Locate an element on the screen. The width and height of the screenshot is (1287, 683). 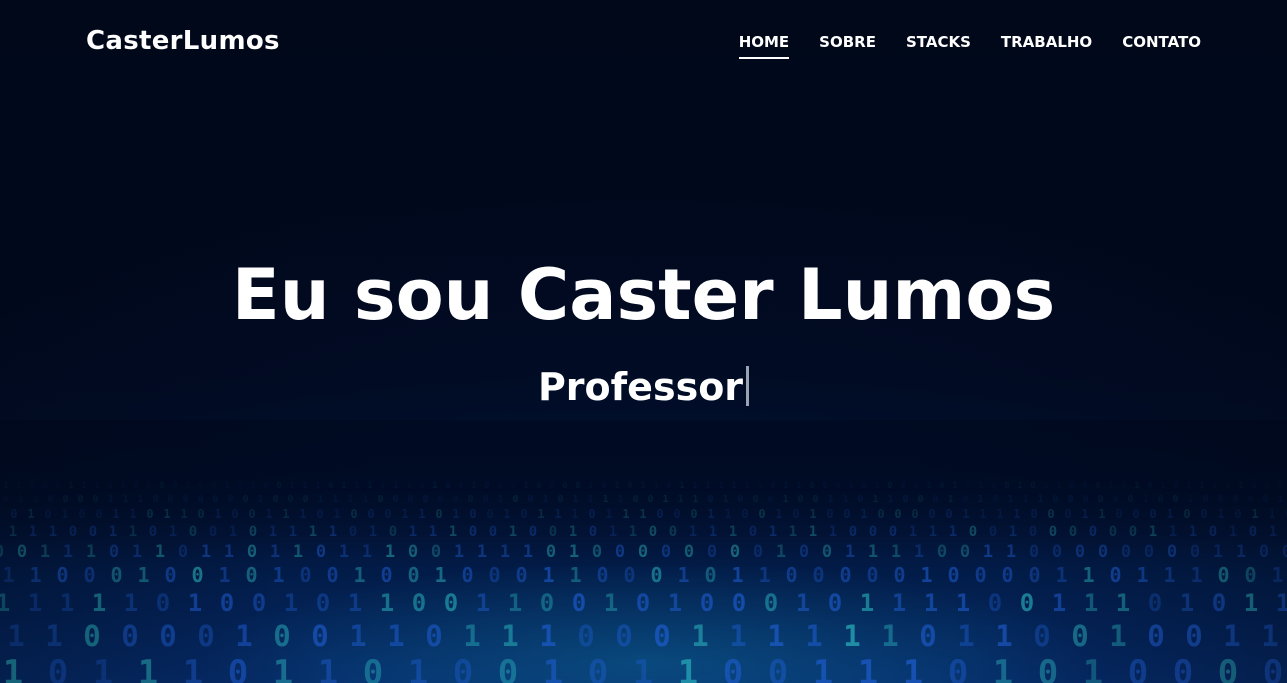
typing-cursor is located at coordinates (748, 386).